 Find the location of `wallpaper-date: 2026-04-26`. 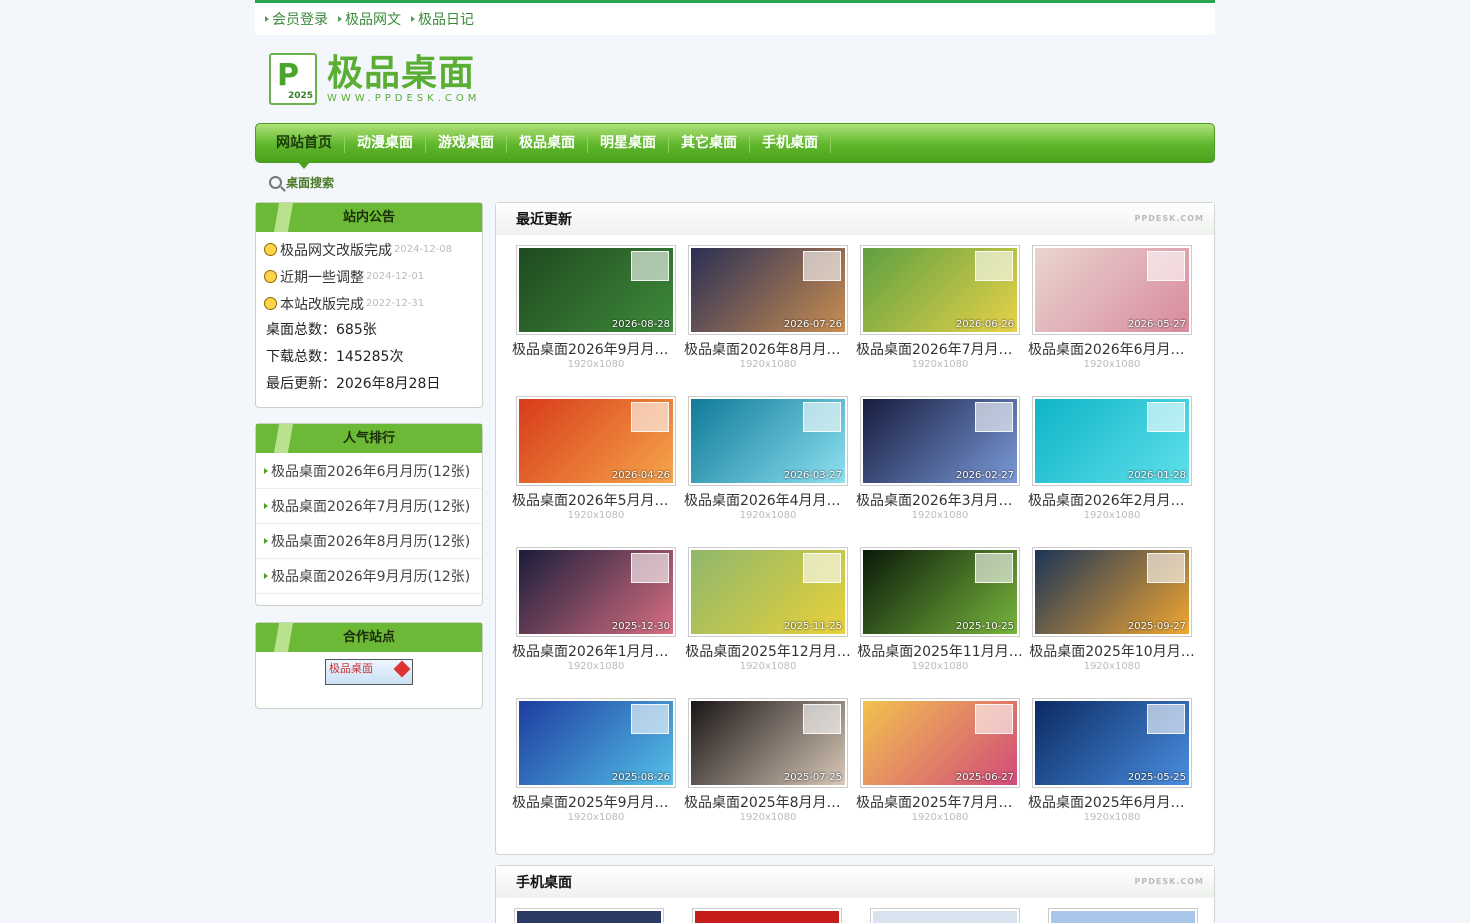

wallpaper-date: 2026-04-26 is located at coordinates (640, 475).